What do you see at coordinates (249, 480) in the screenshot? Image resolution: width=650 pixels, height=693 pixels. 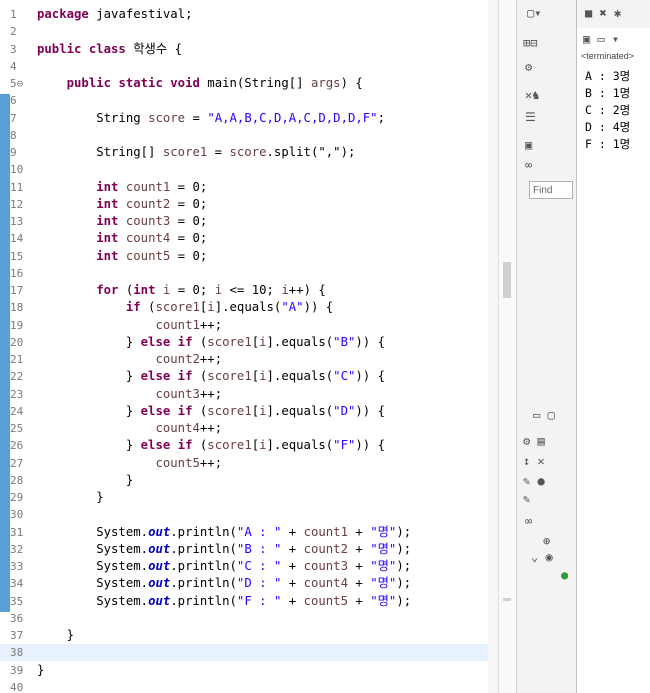 I see `code-line: 28 }` at bounding box center [249, 480].